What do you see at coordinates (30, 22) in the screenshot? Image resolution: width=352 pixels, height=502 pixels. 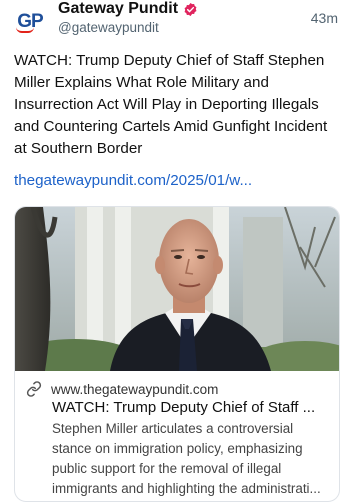 I see `avatar: GP` at bounding box center [30, 22].